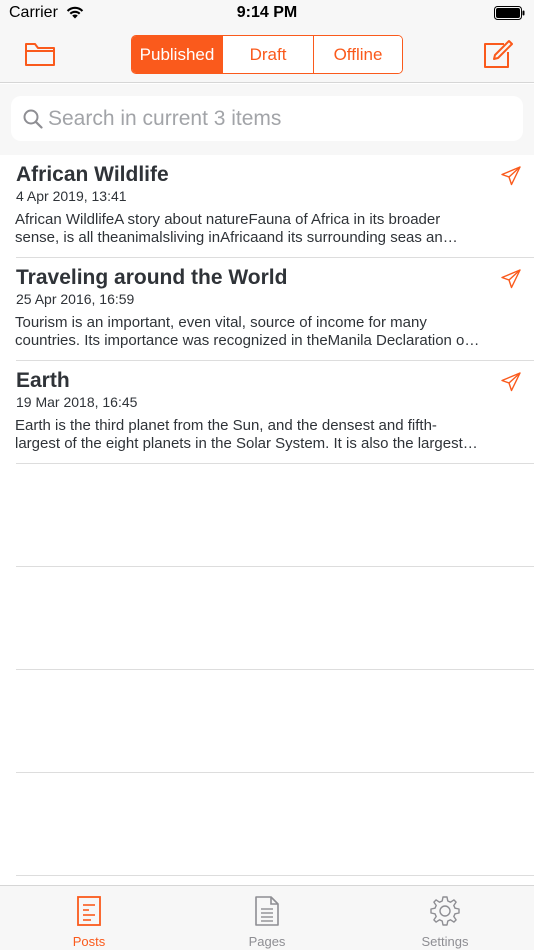 This screenshot has height=950, width=534. Describe the element at coordinates (40, 54) in the screenshot. I see `folder-icon` at that location.